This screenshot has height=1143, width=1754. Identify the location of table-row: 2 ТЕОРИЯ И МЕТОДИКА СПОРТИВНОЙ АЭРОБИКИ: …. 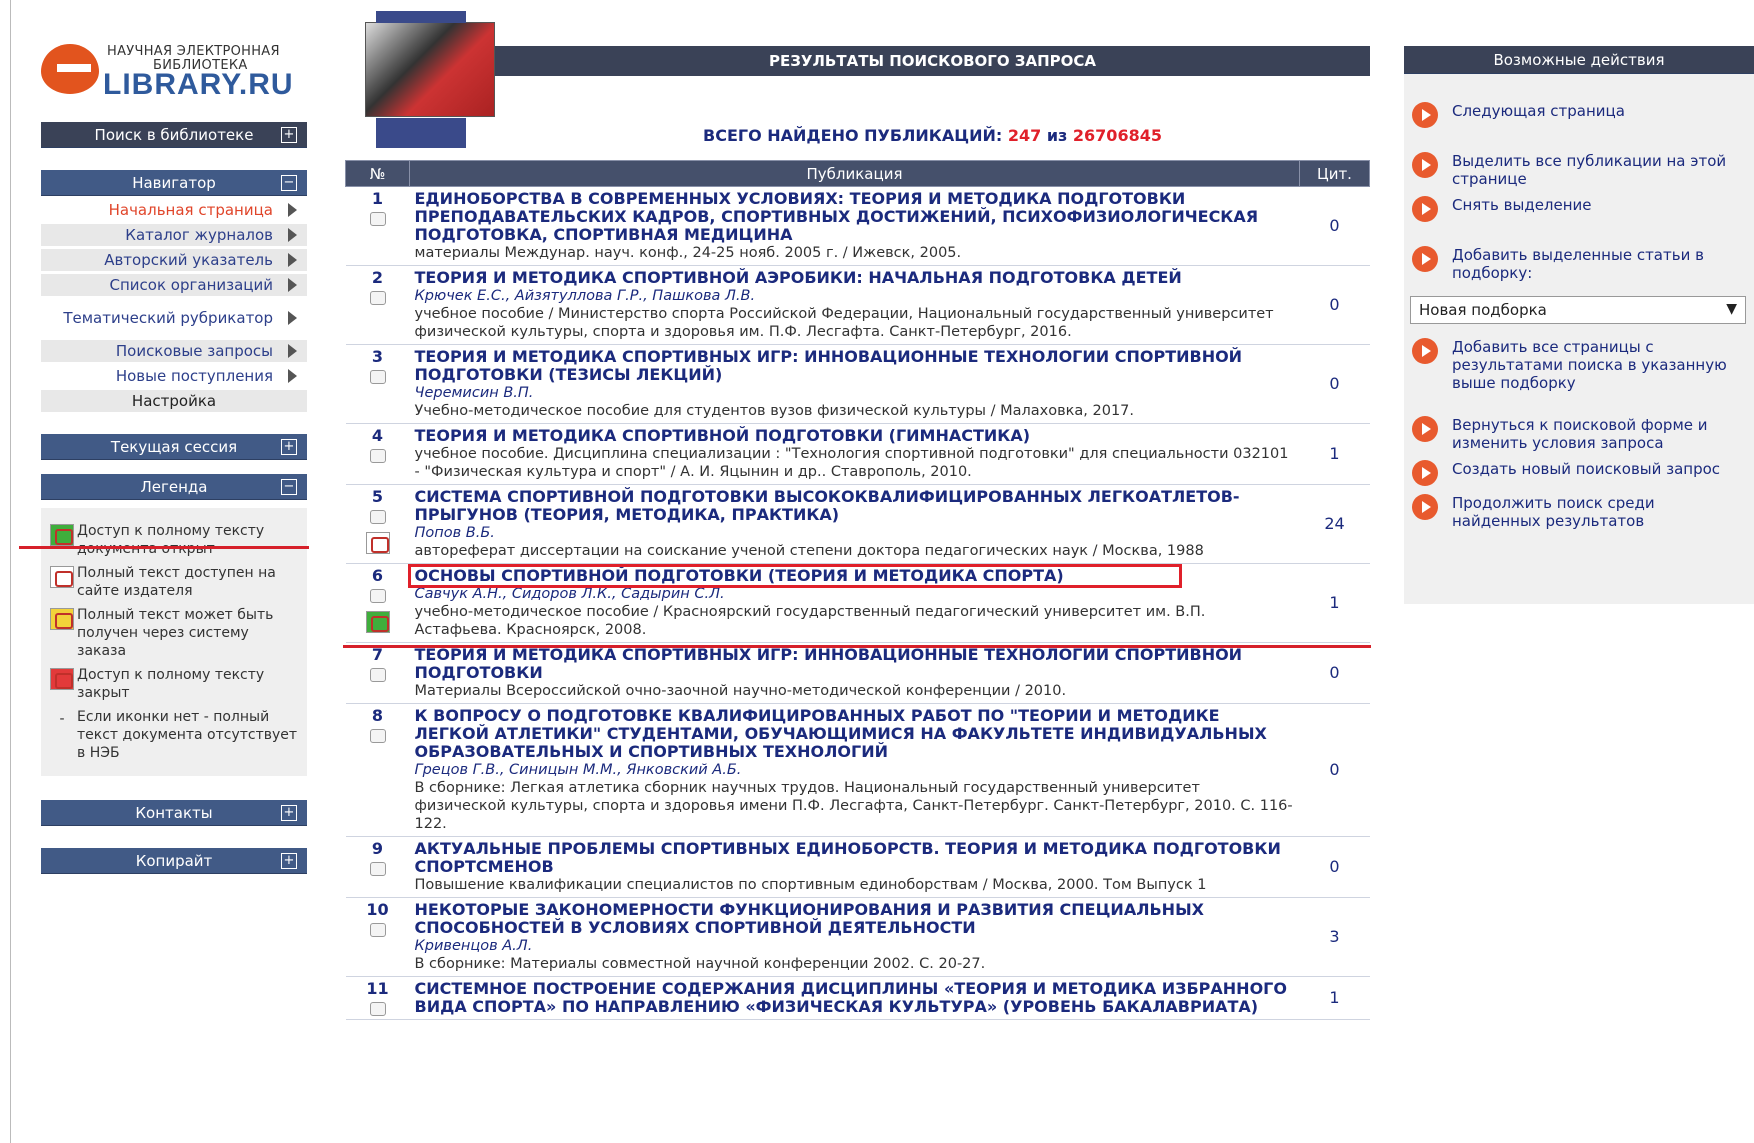
(857, 305).